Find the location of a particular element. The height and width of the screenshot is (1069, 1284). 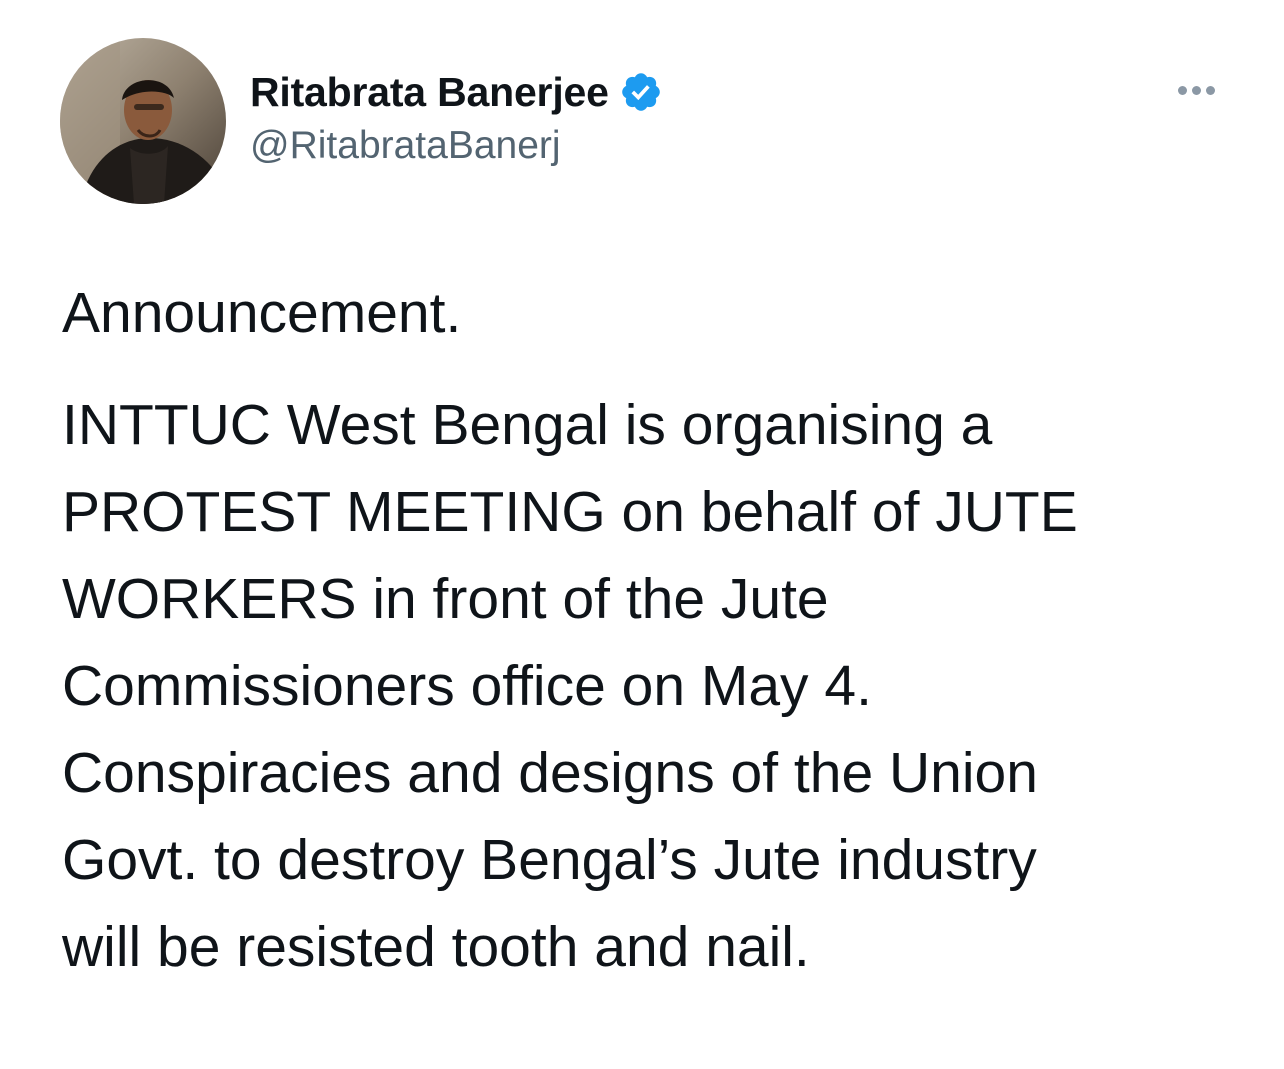

profile-photo-icon is located at coordinates (143, 121).